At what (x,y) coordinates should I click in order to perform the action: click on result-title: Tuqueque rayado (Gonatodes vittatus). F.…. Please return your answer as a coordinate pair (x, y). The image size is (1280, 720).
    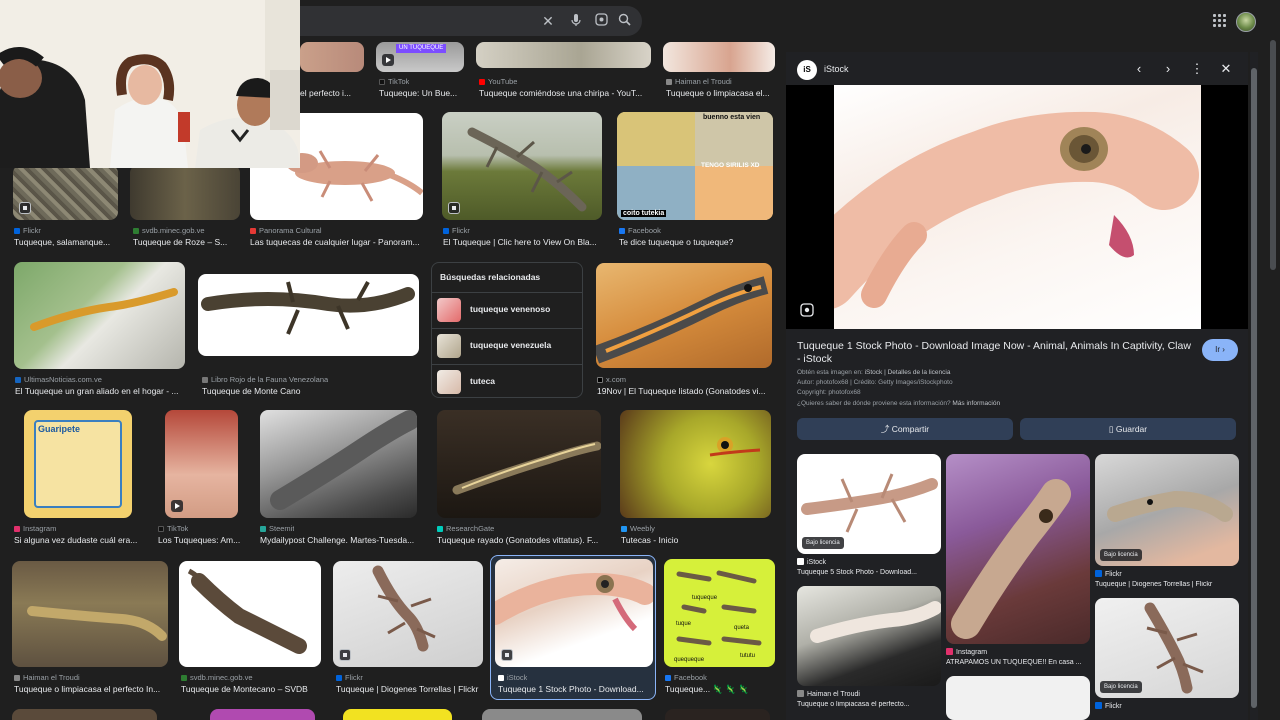
    Looking at the image, I should click on (519, 540).